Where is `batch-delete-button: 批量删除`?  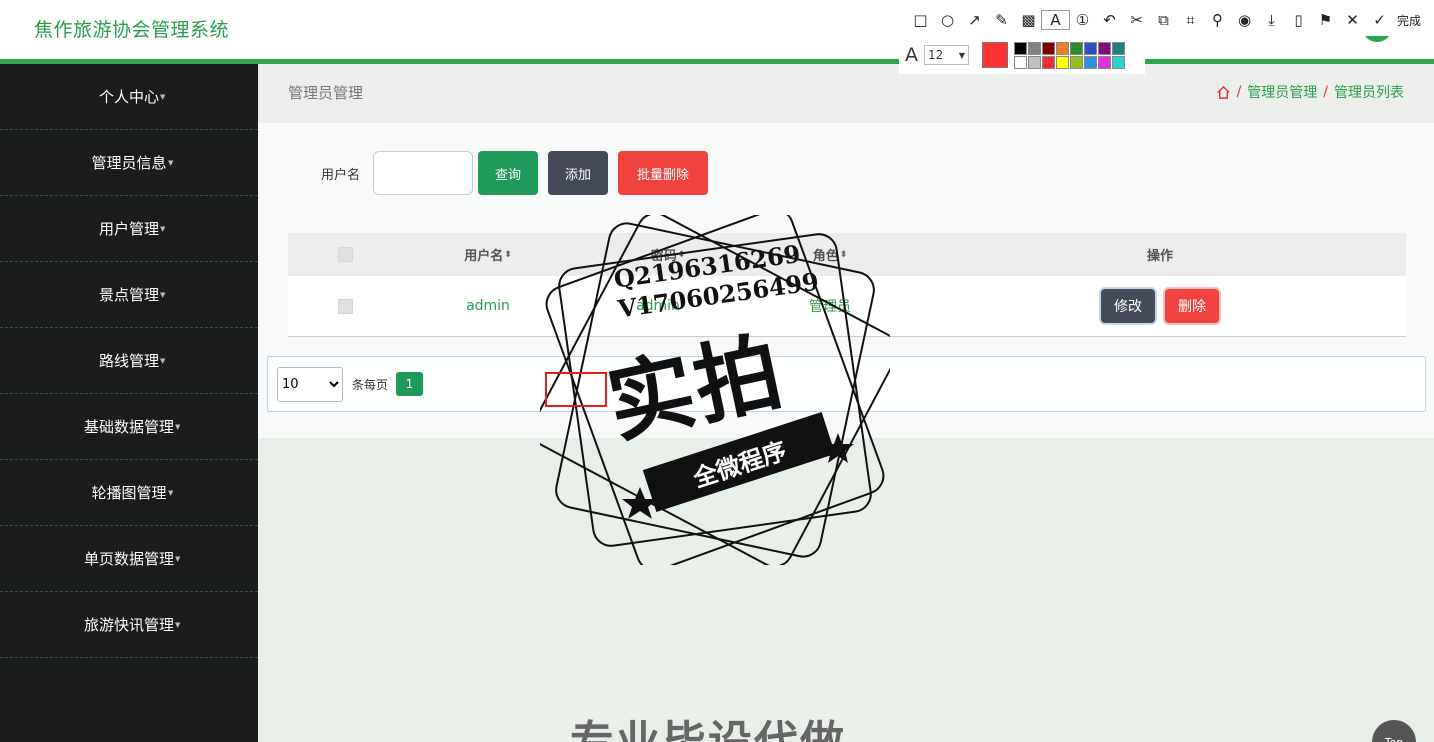 batch-delete-button: 批量删除 is located at coordinates (663, 173).